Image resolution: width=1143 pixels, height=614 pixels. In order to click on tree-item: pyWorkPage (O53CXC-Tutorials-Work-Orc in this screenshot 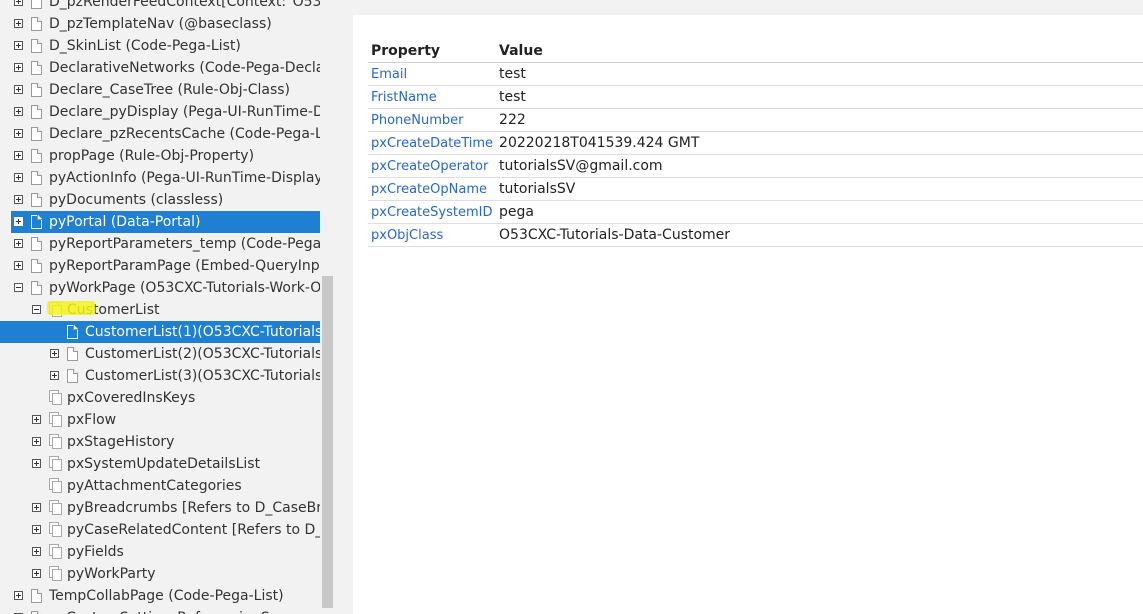, I will do `click(160, 288)`.